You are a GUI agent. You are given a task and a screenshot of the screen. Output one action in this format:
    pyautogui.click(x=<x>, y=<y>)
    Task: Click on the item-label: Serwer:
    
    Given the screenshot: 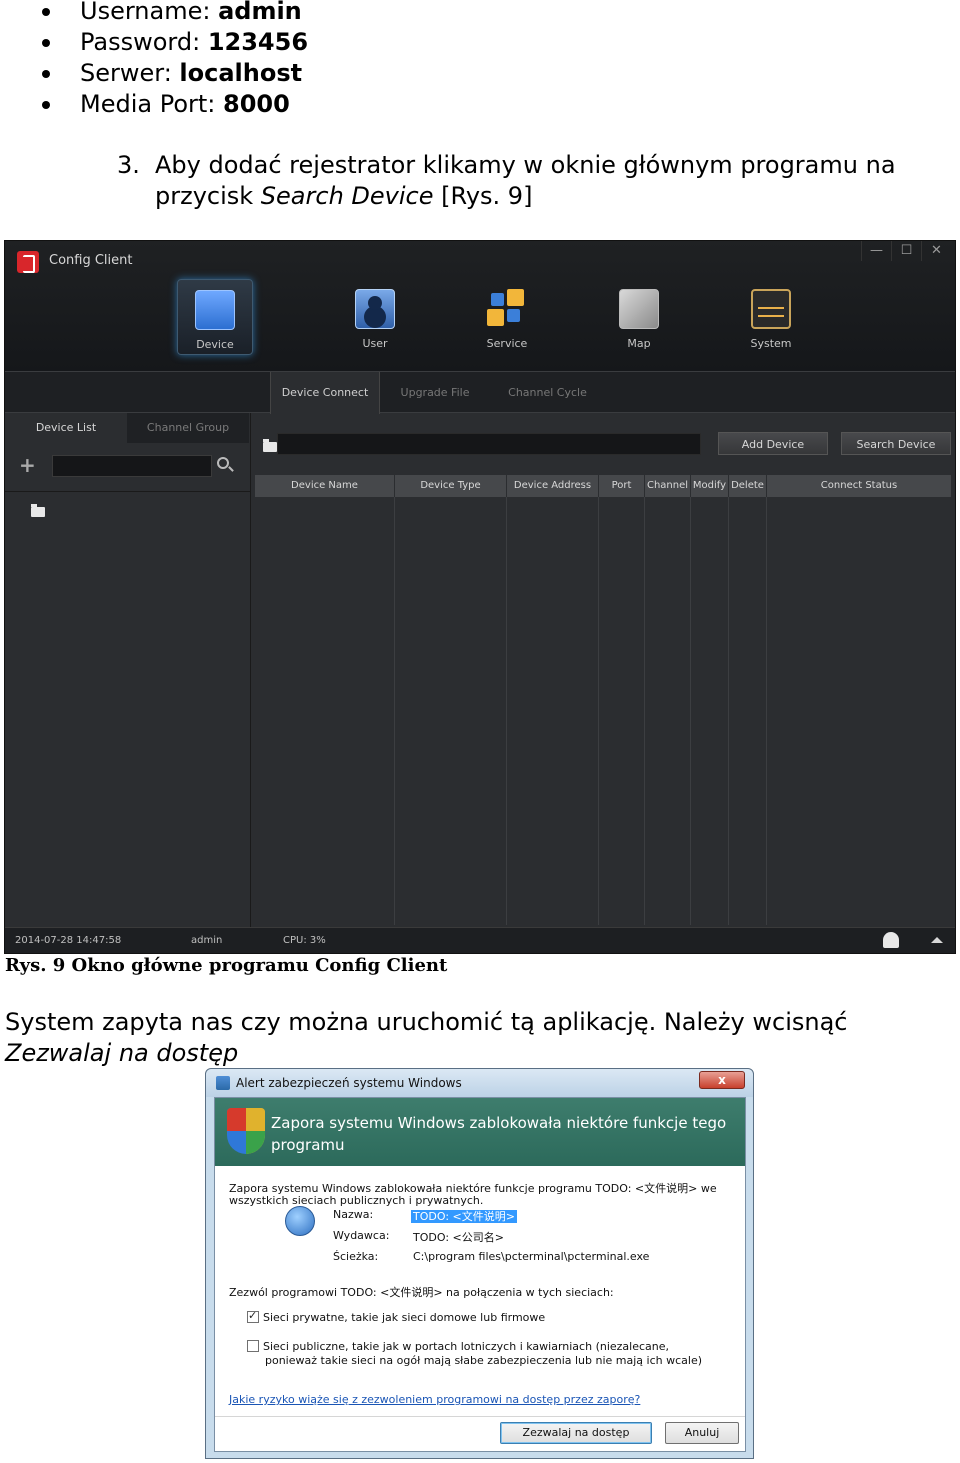 What is the action you would take?
    pyautogui.click(x=130, y=73)
    